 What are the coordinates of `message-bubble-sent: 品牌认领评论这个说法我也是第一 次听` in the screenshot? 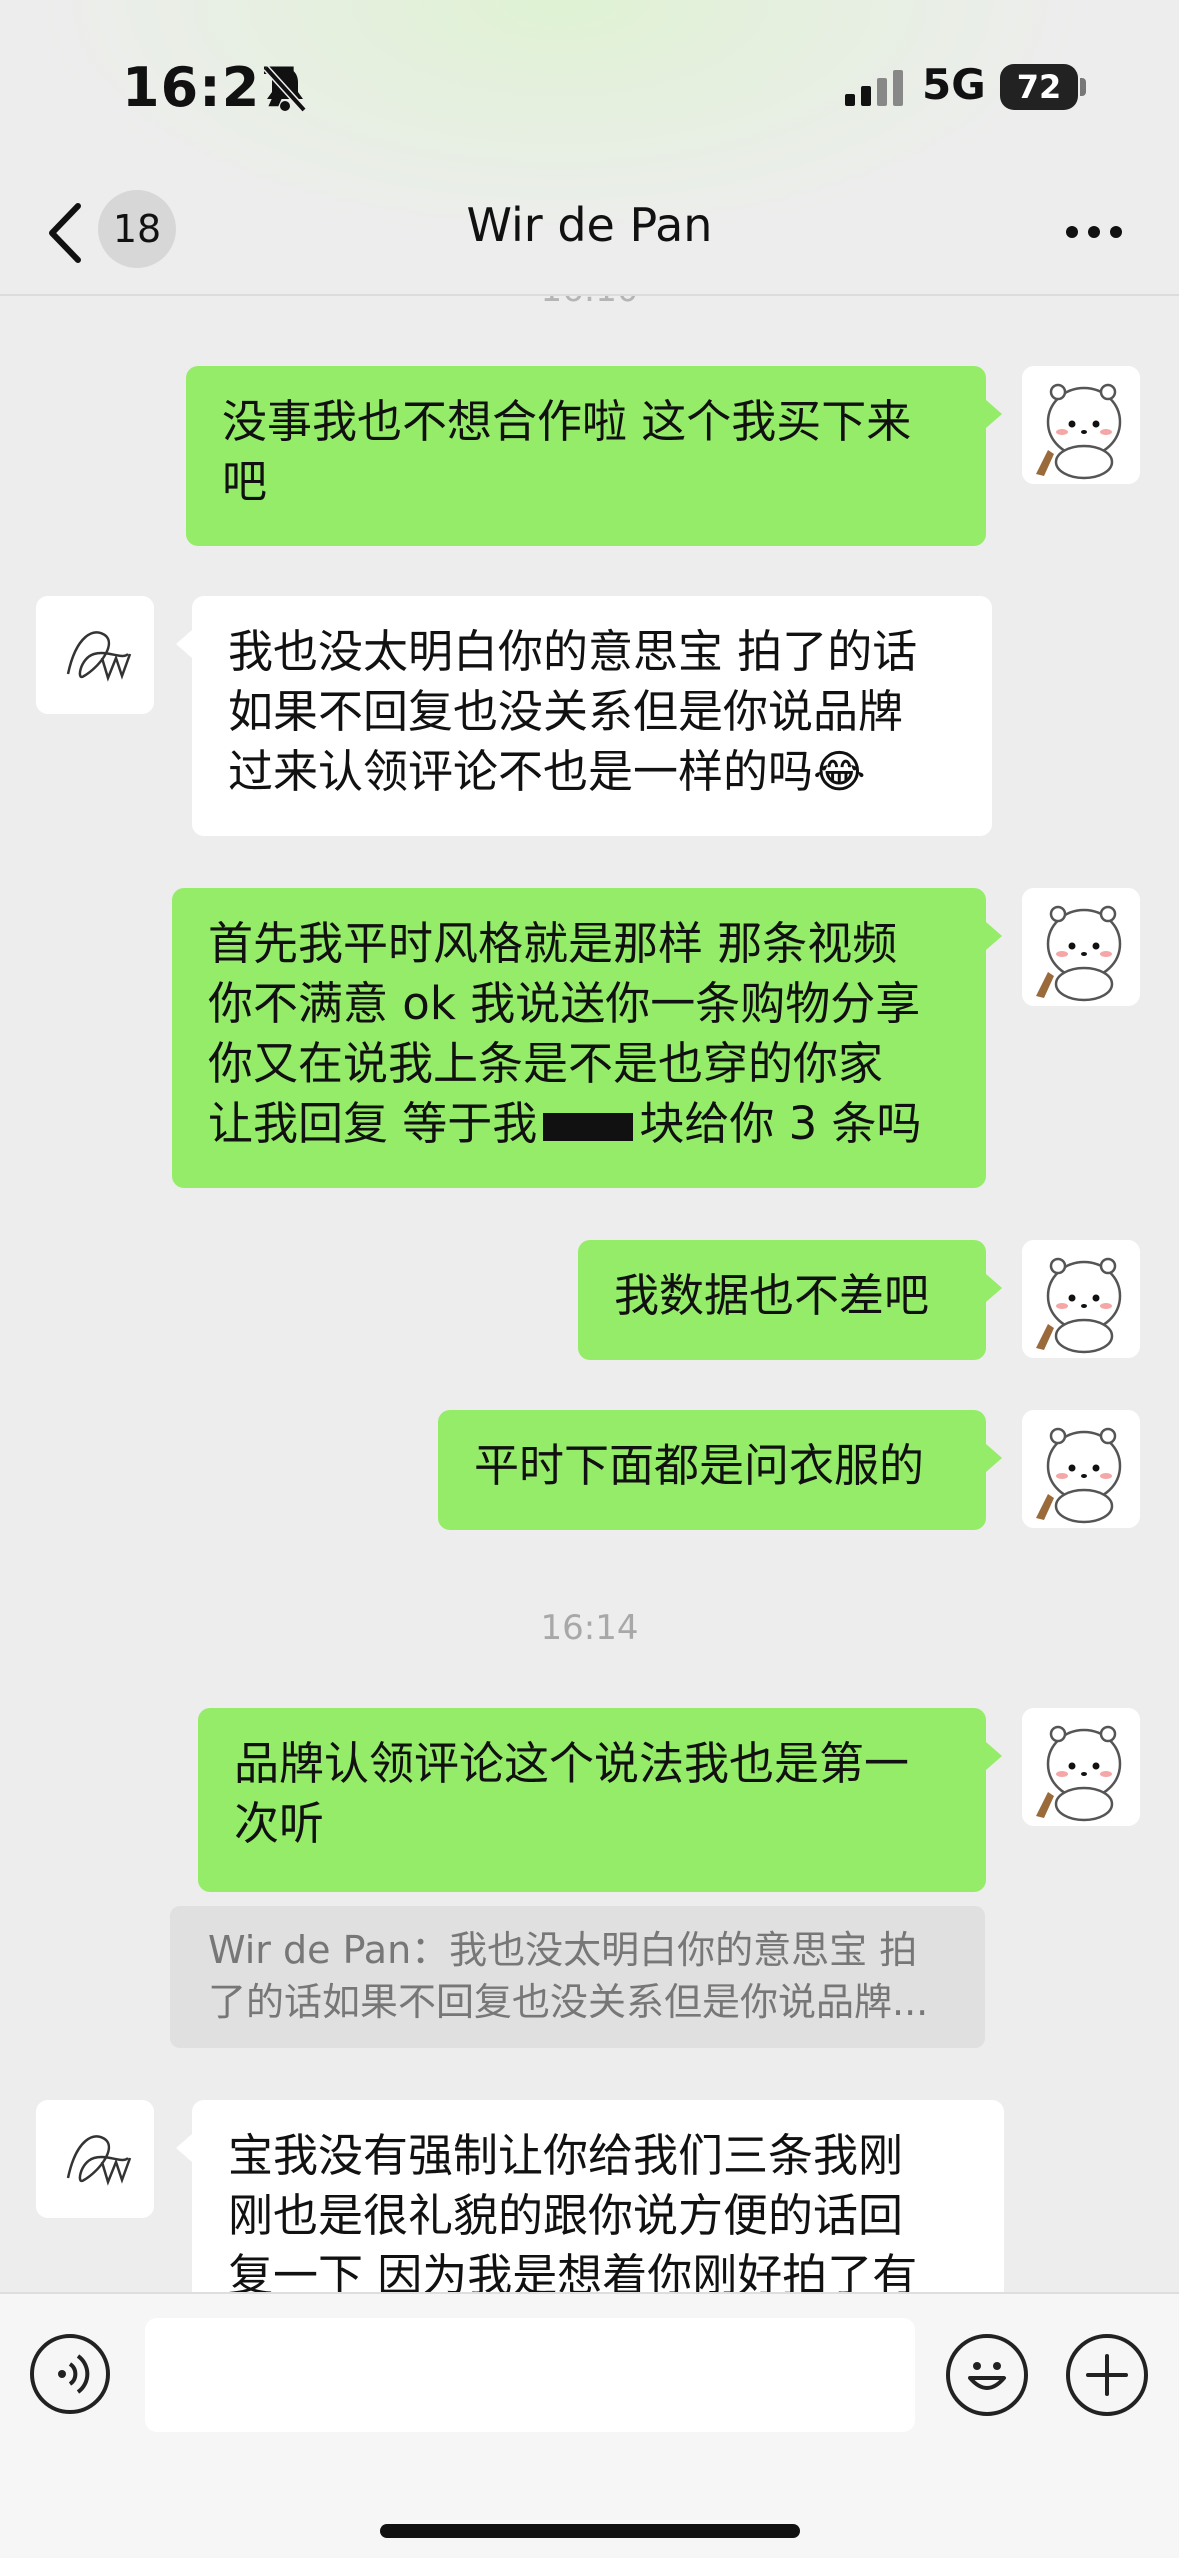 It's located at (592, 1800).